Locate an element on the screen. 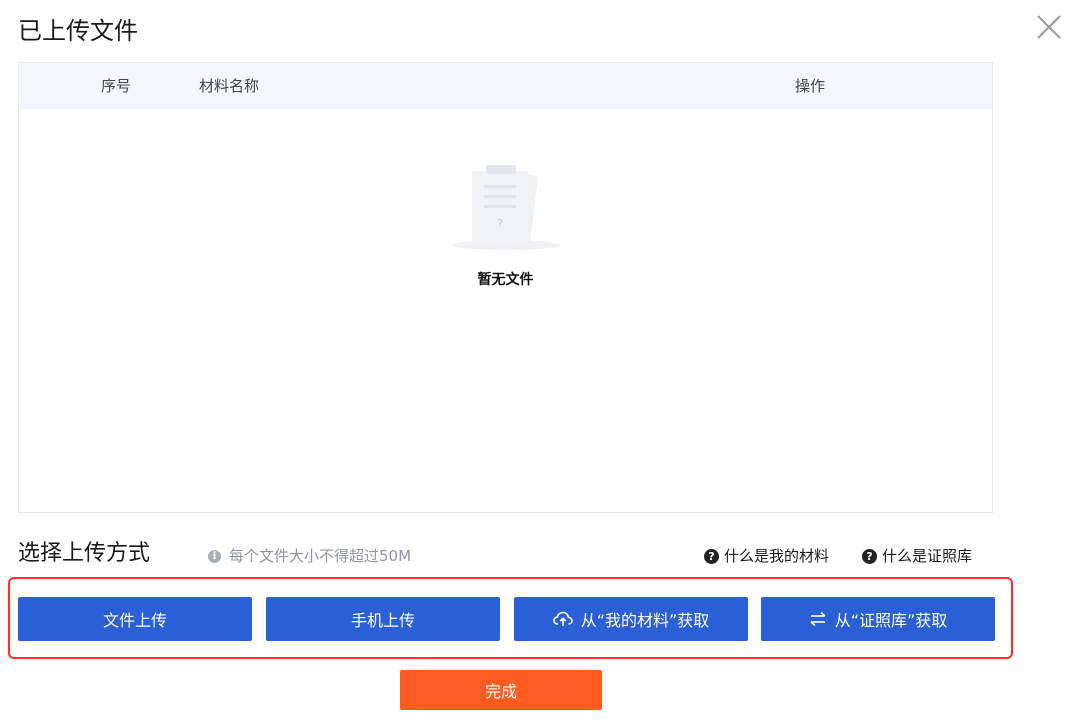  help-link-license-library: ? 什么是证照库 is located at coordinates (917, 556).